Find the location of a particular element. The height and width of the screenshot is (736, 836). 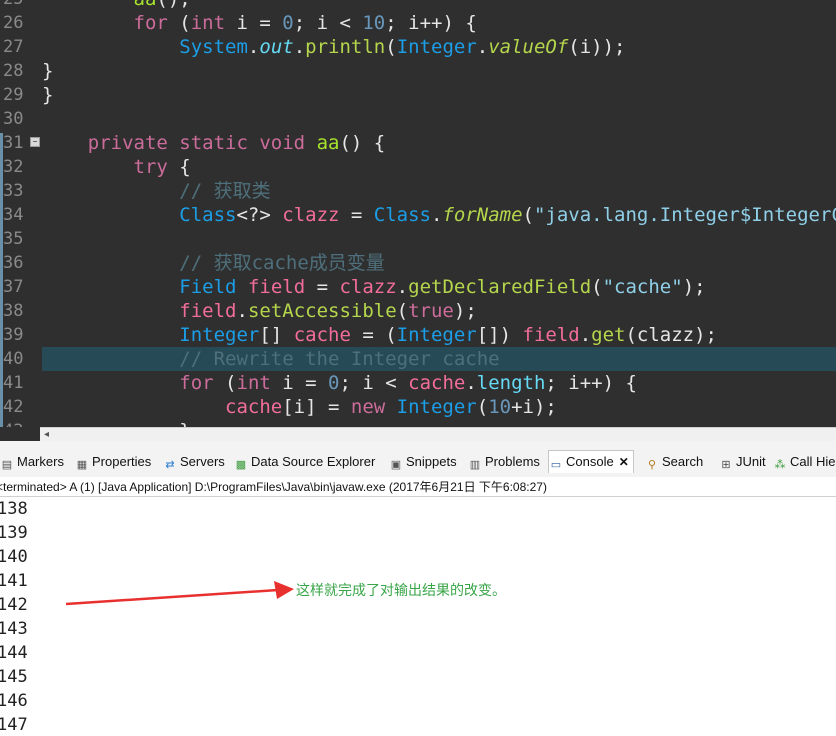

console-line: 142 is located at coordinates (14, 605).